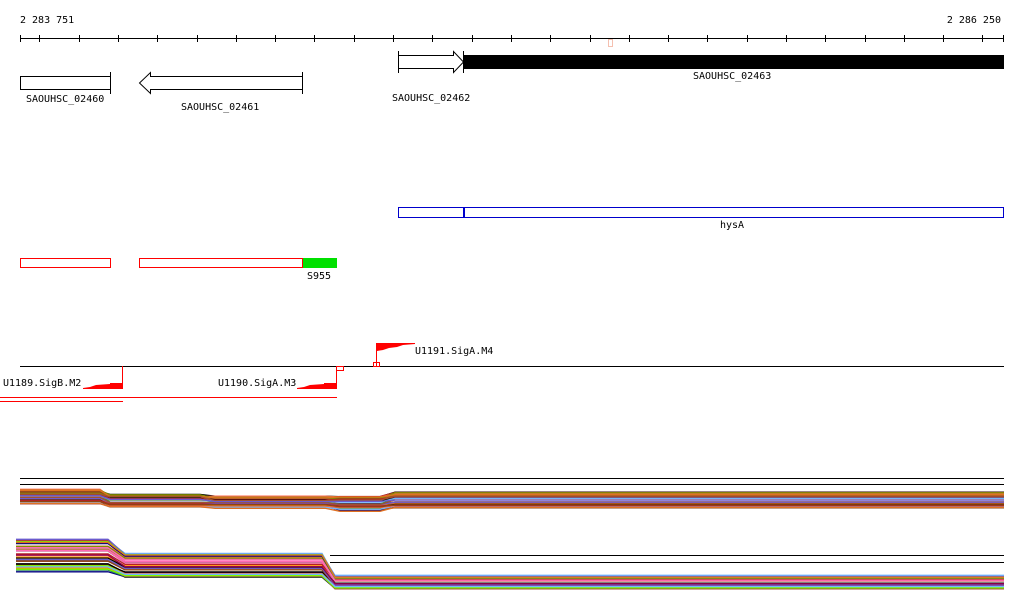  Describe the element at coordinates (732, 225) in the screenshot. I see `operon-label: hysA` at that location.